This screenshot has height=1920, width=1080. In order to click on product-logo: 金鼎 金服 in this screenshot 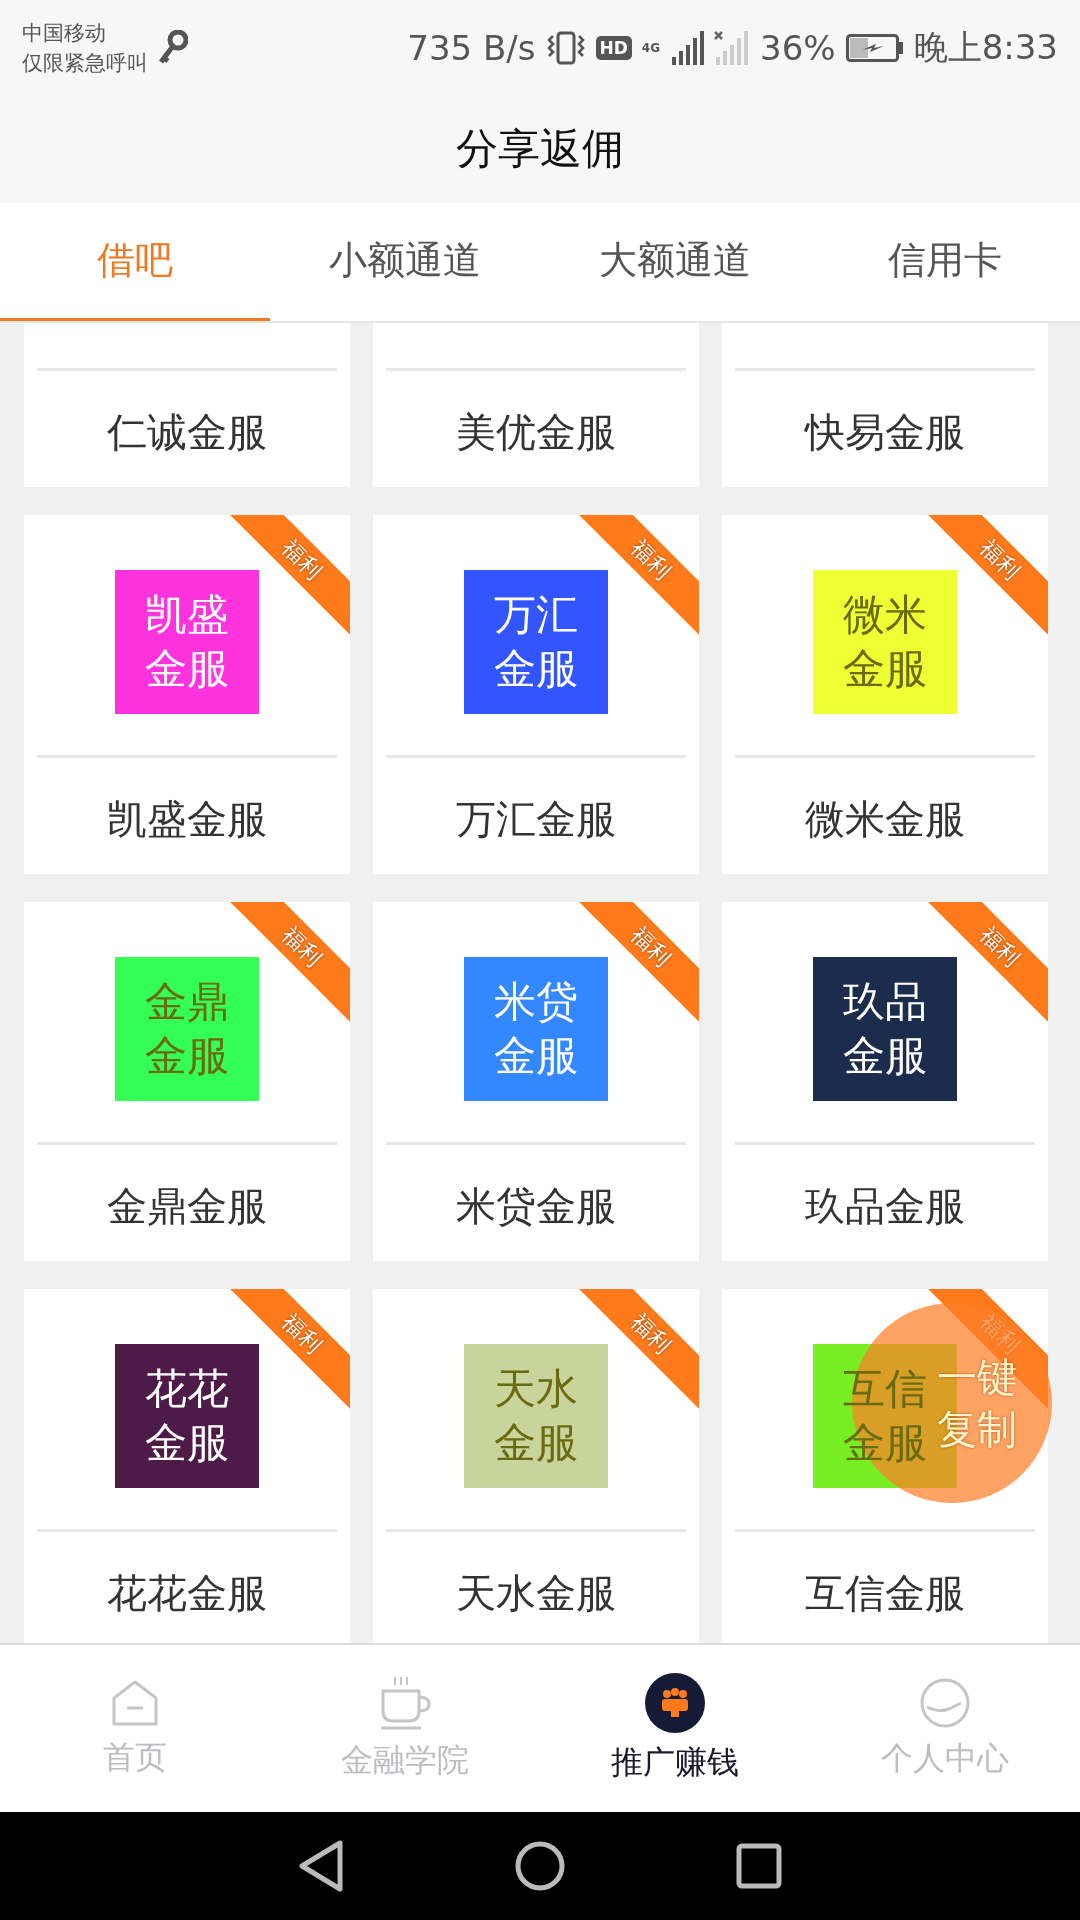, I will do `click(187, 1029)`.